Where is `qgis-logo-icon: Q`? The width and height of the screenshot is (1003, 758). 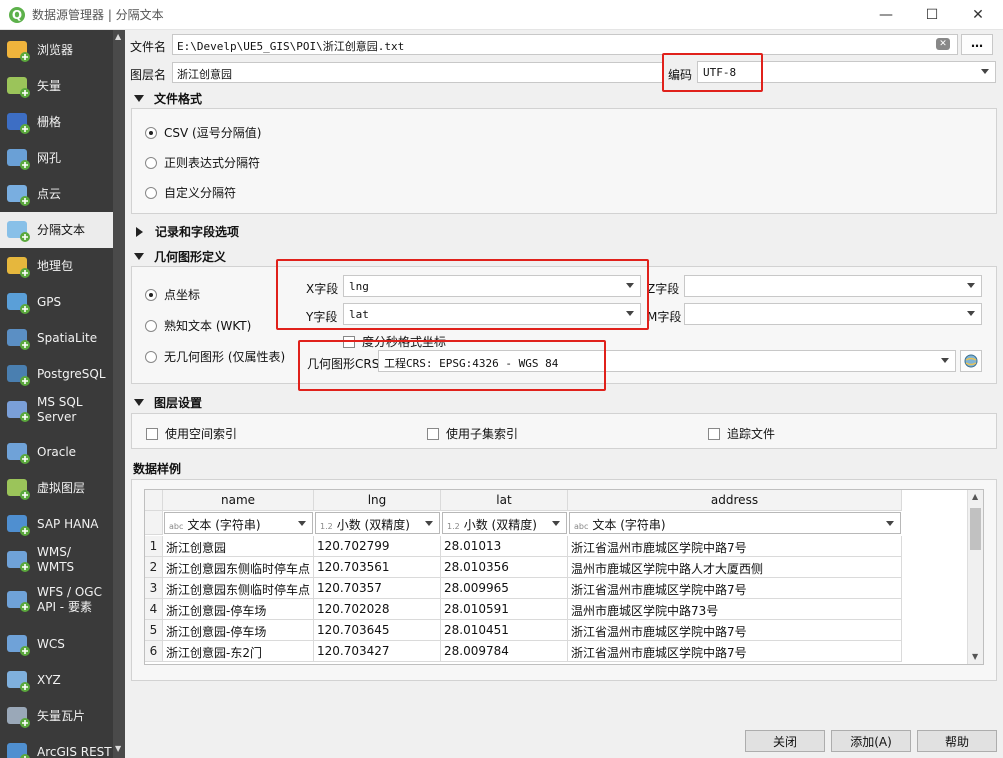
qgis-logo-icon: Q is located at coordinates (17, 14).